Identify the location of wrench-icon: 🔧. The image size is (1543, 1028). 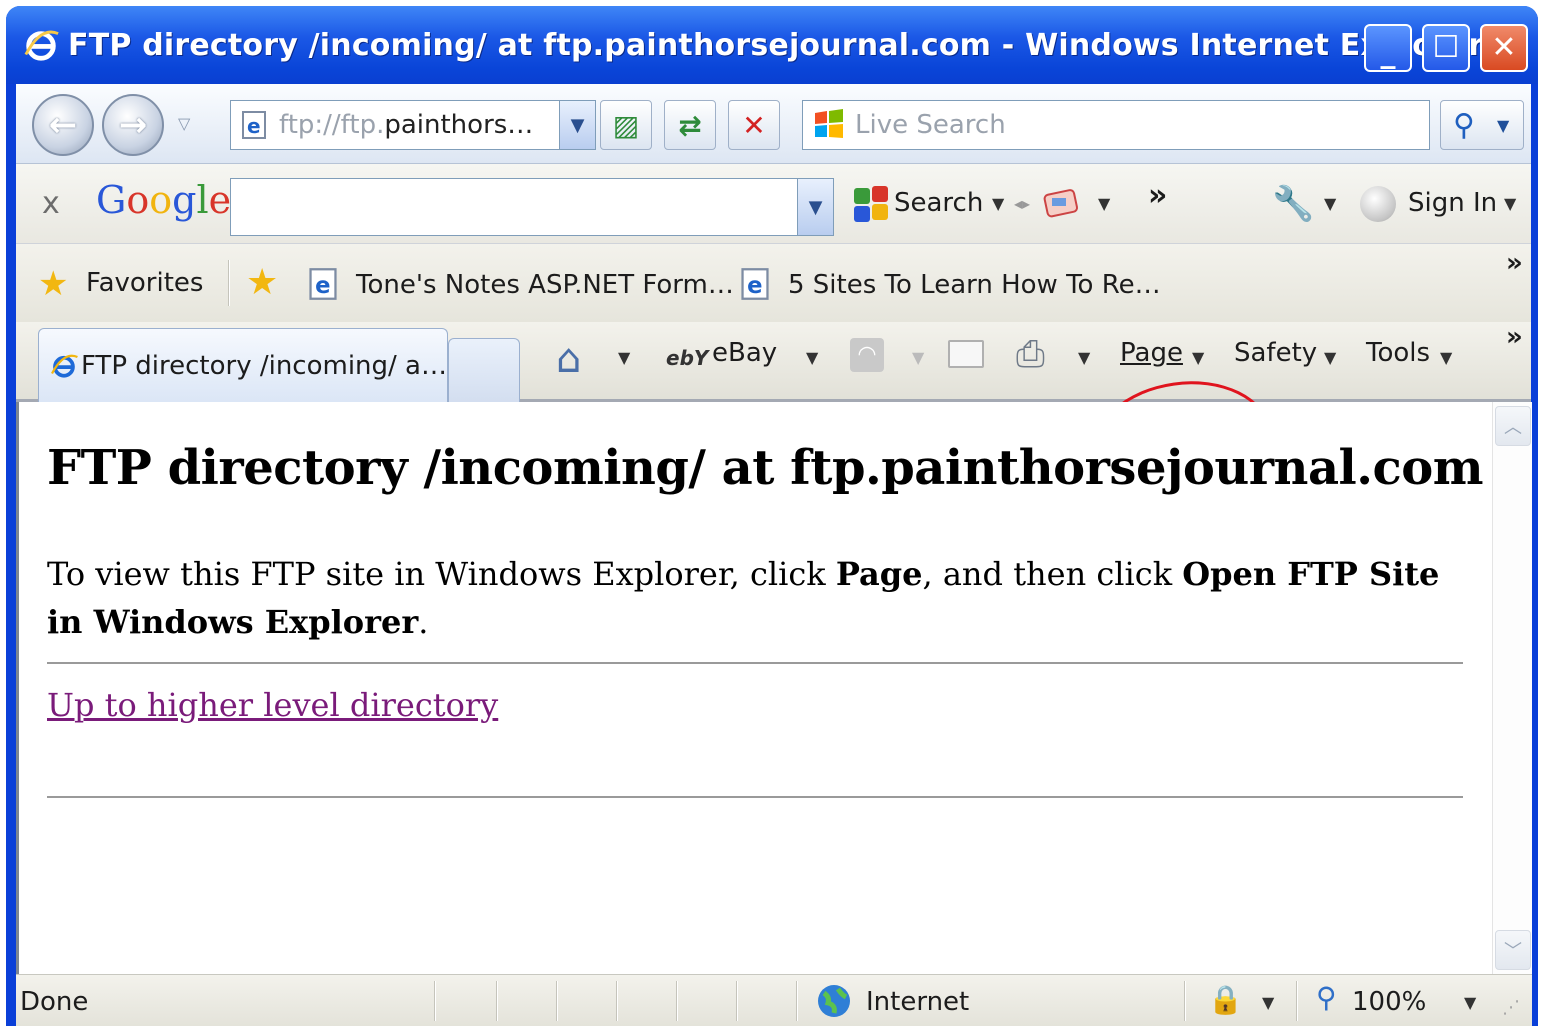
(1293, 204).